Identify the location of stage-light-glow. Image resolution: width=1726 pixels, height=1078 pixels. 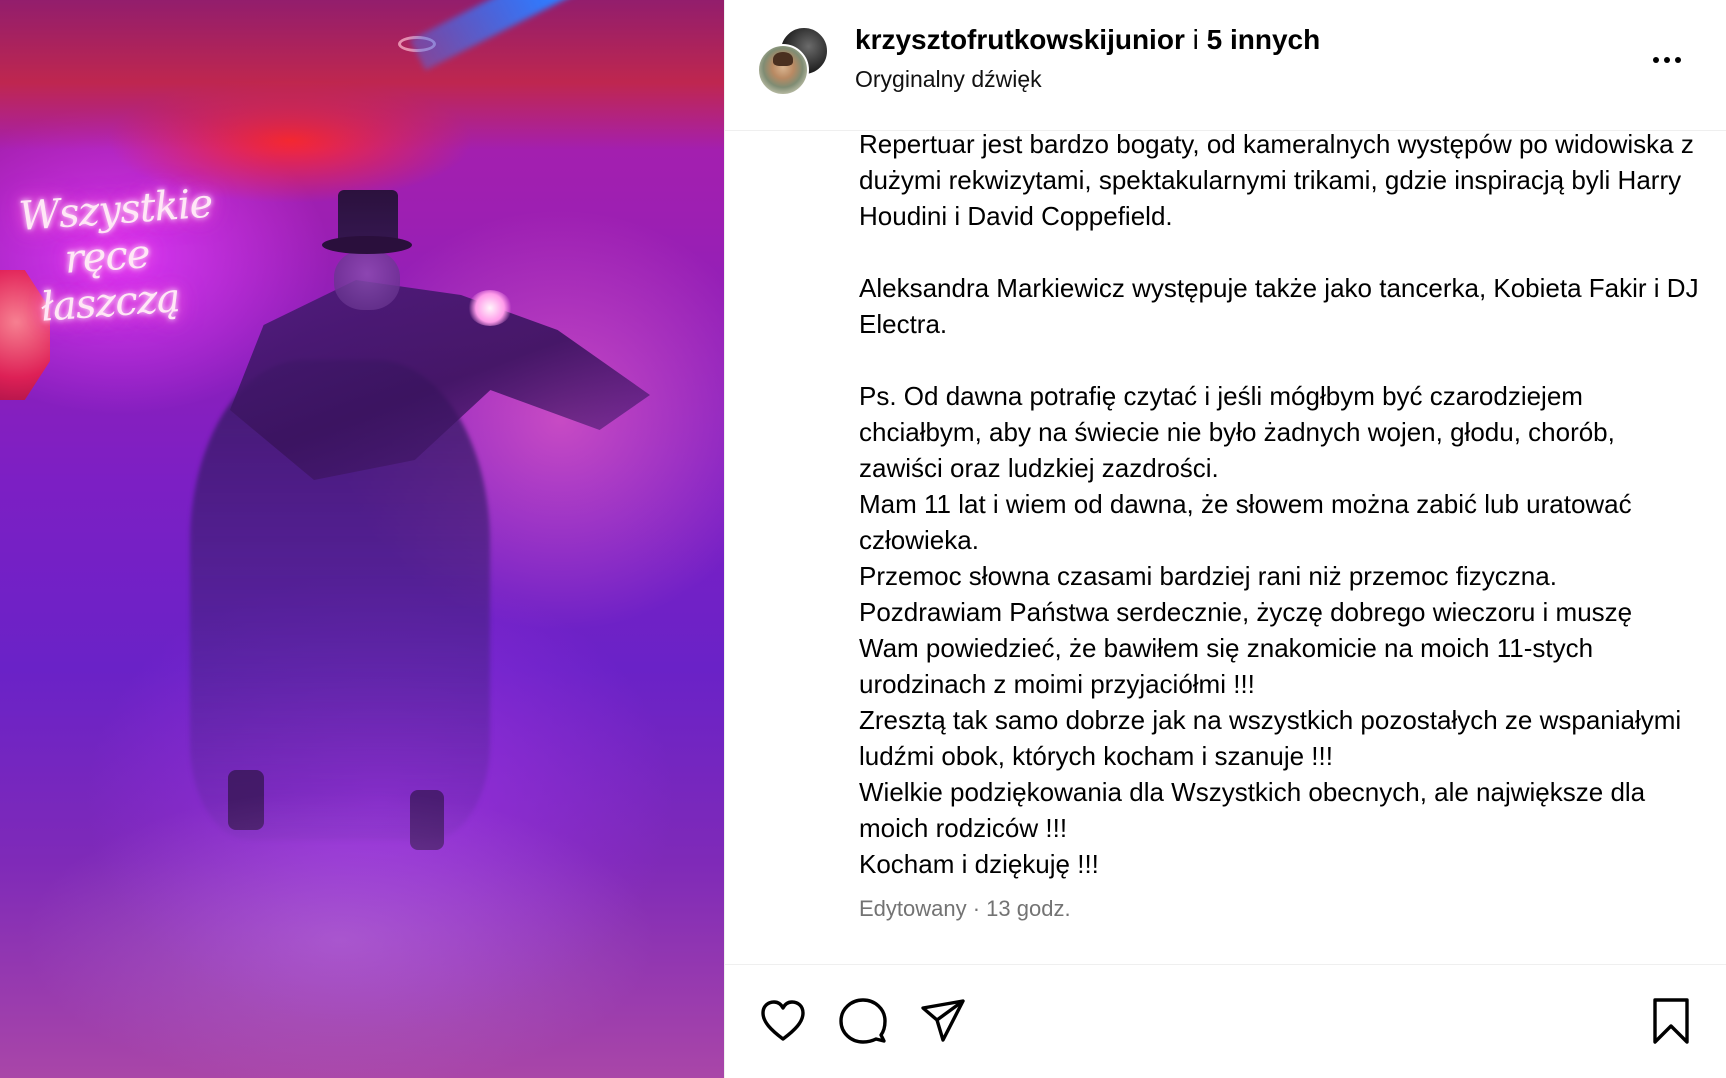
(490, 308).